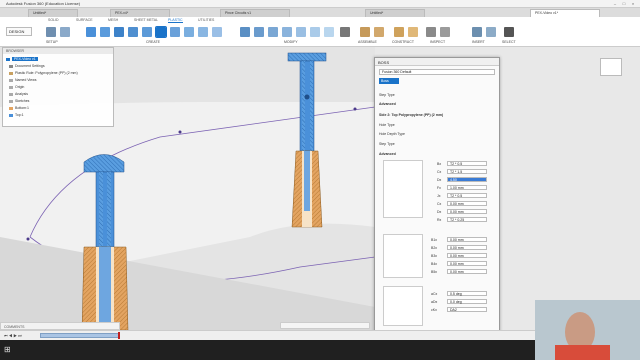  Describe the element at coordinates (16, 88) in the screenshot. I see `browser-item: Origin` at that location.